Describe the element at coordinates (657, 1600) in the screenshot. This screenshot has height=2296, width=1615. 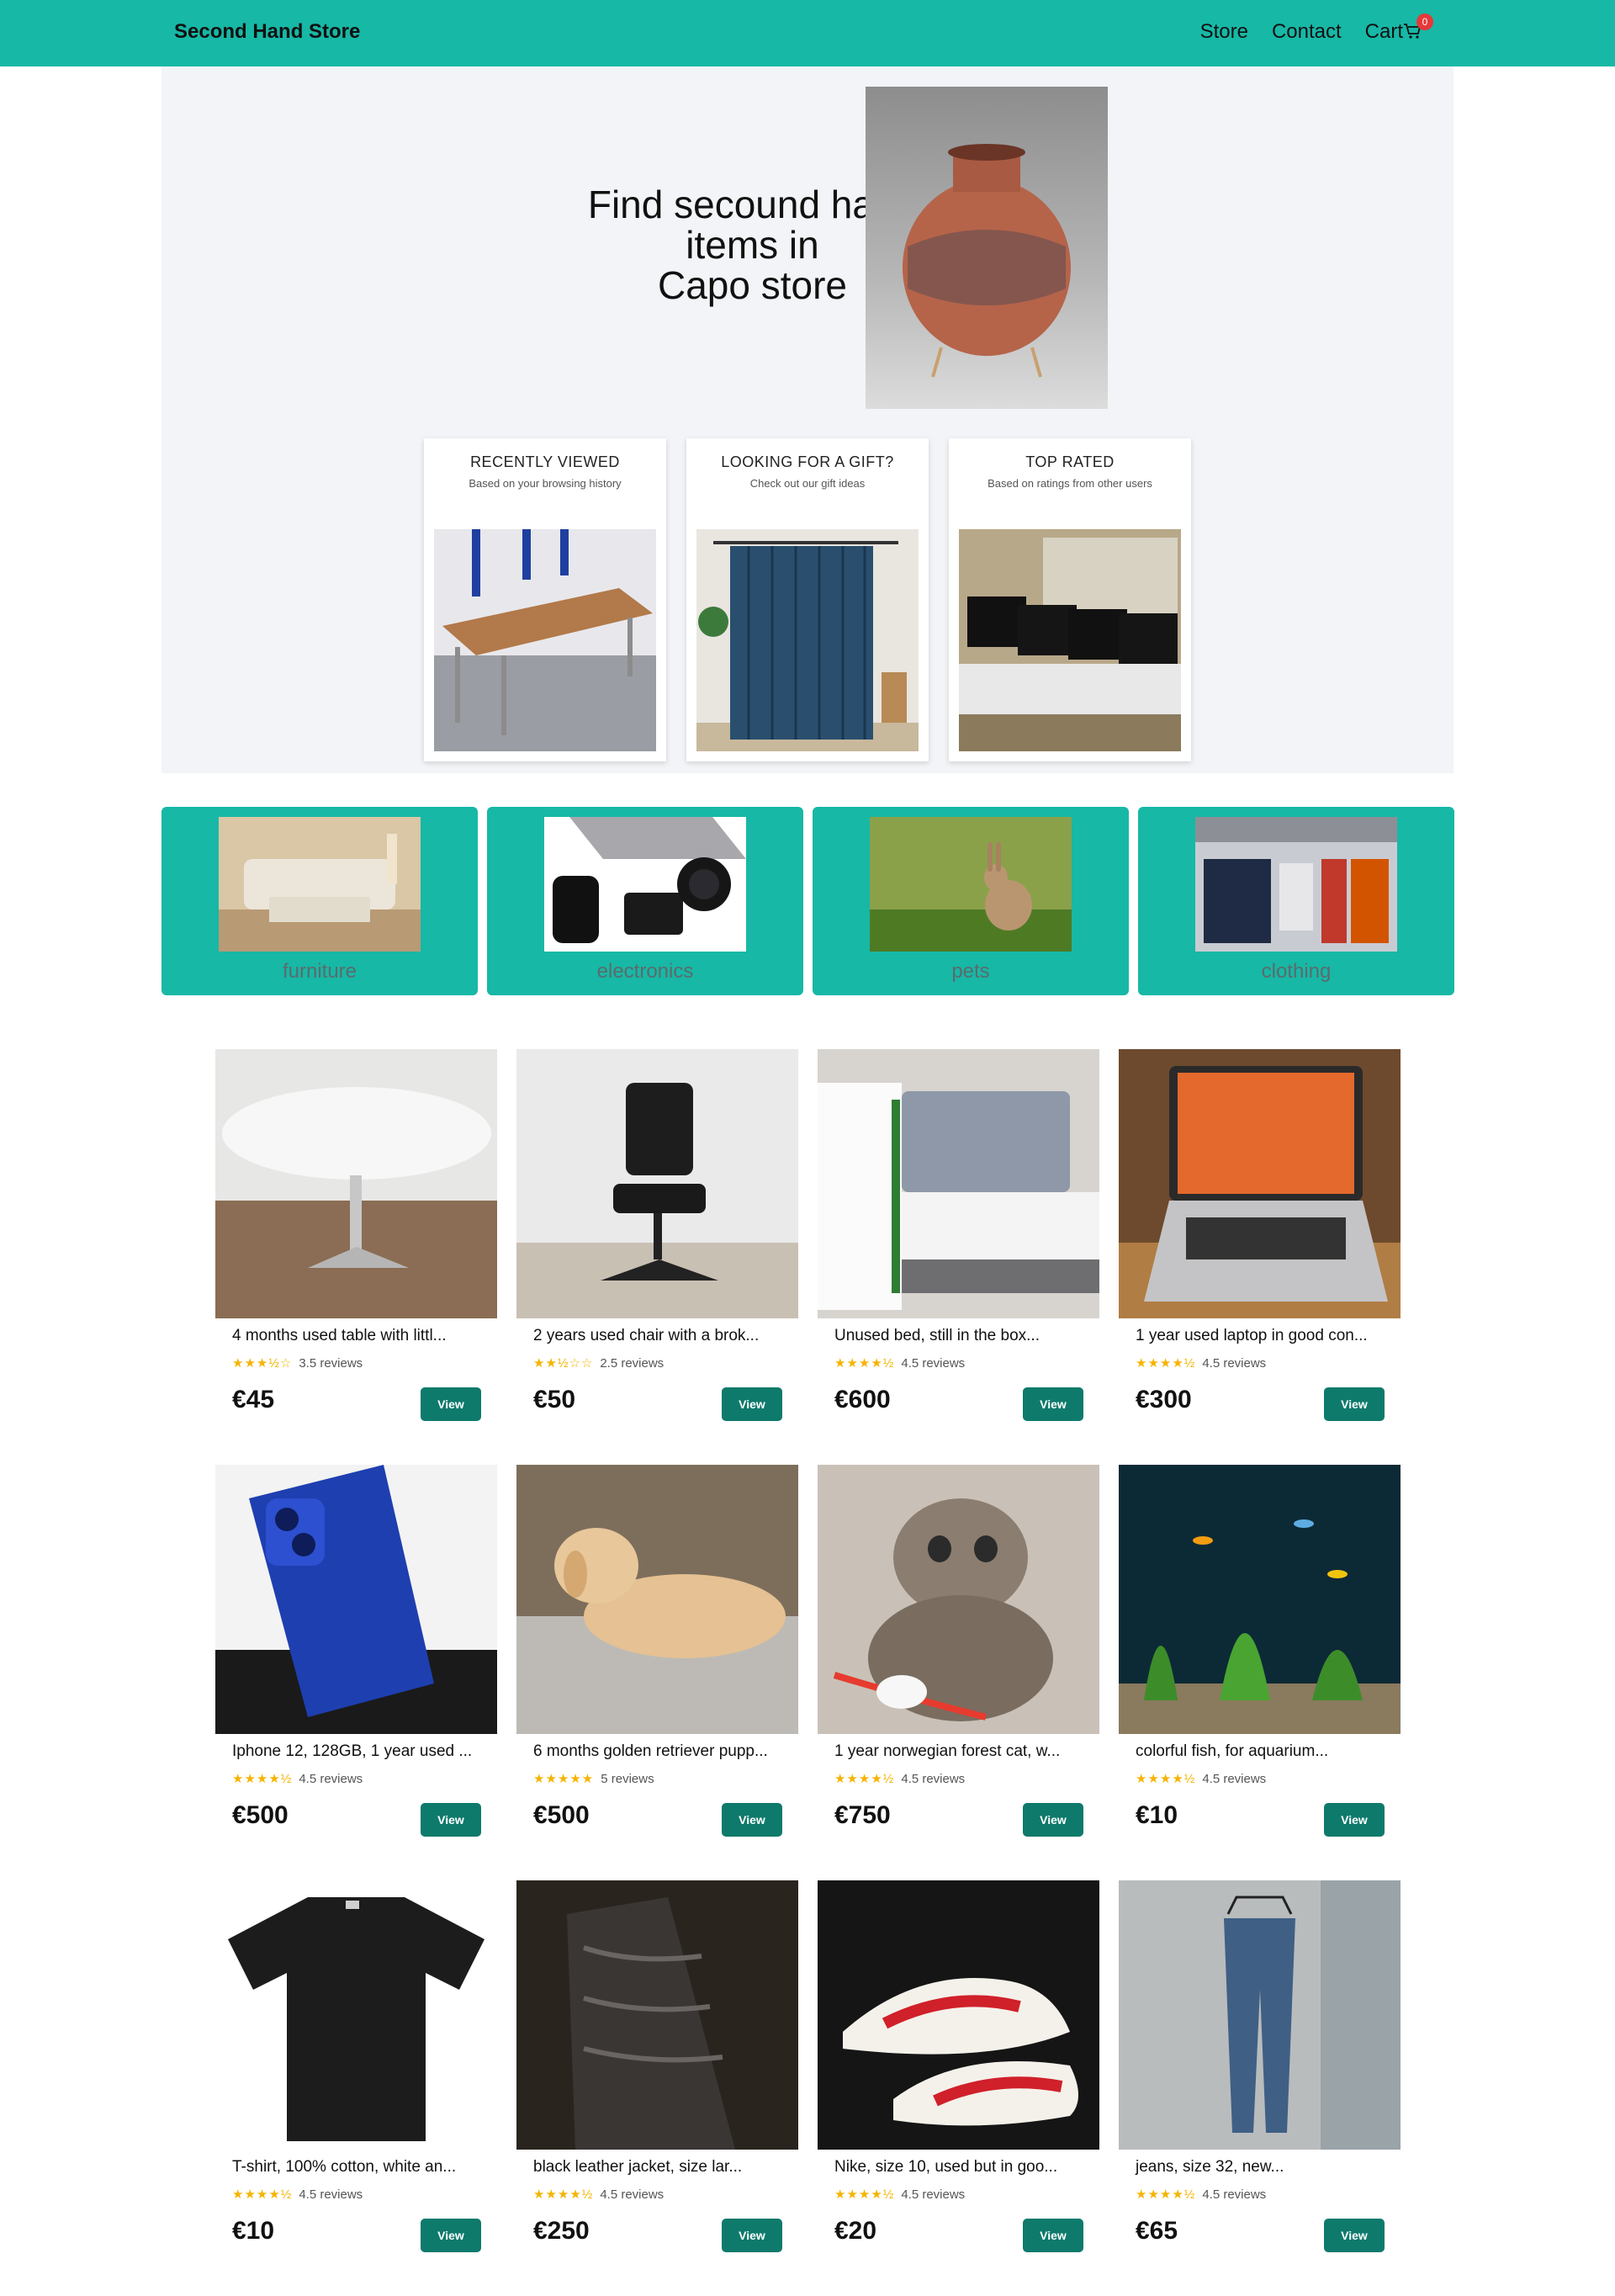
I see `product-image-puppy` at that location.